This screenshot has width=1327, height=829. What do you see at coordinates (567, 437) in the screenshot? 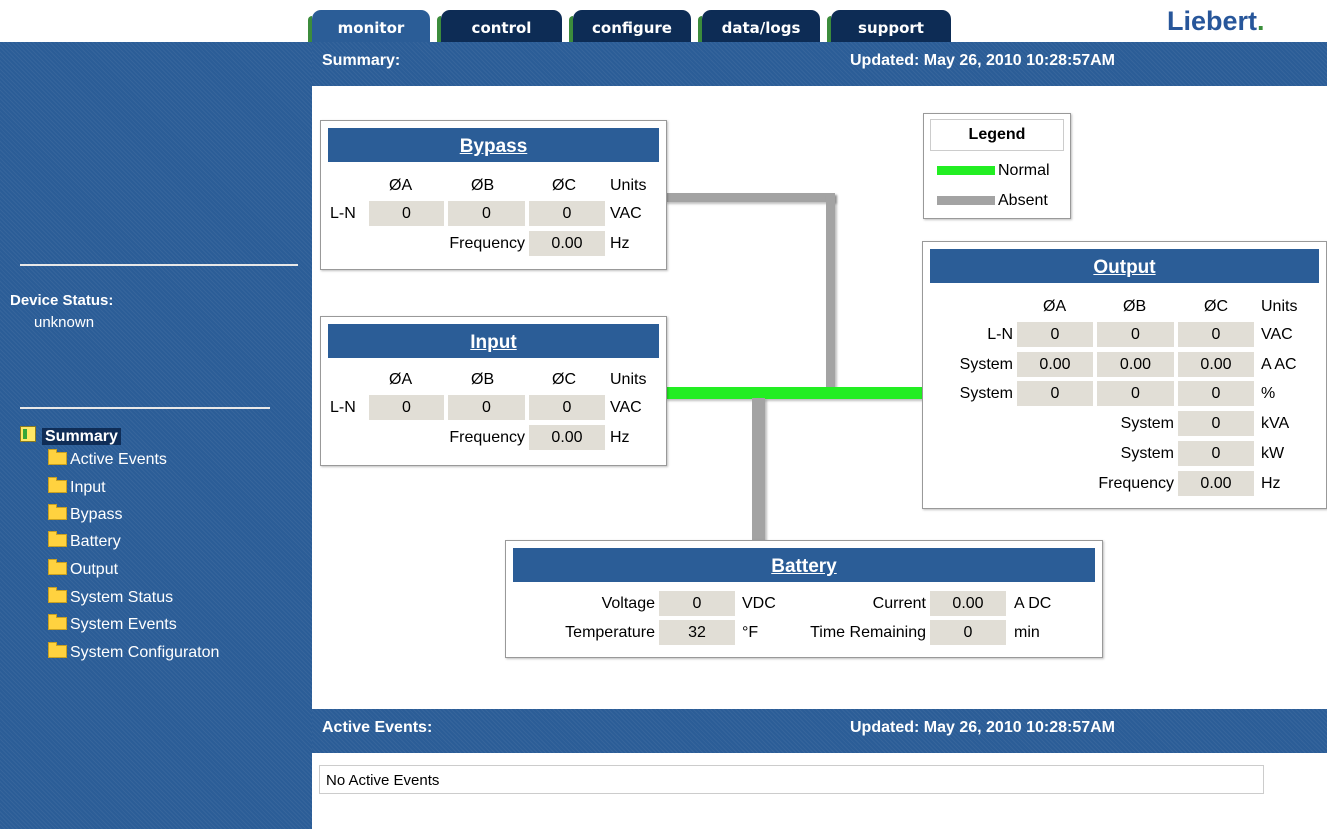
I see `input-frequency: 0.00` at bounding box center [567, 437].